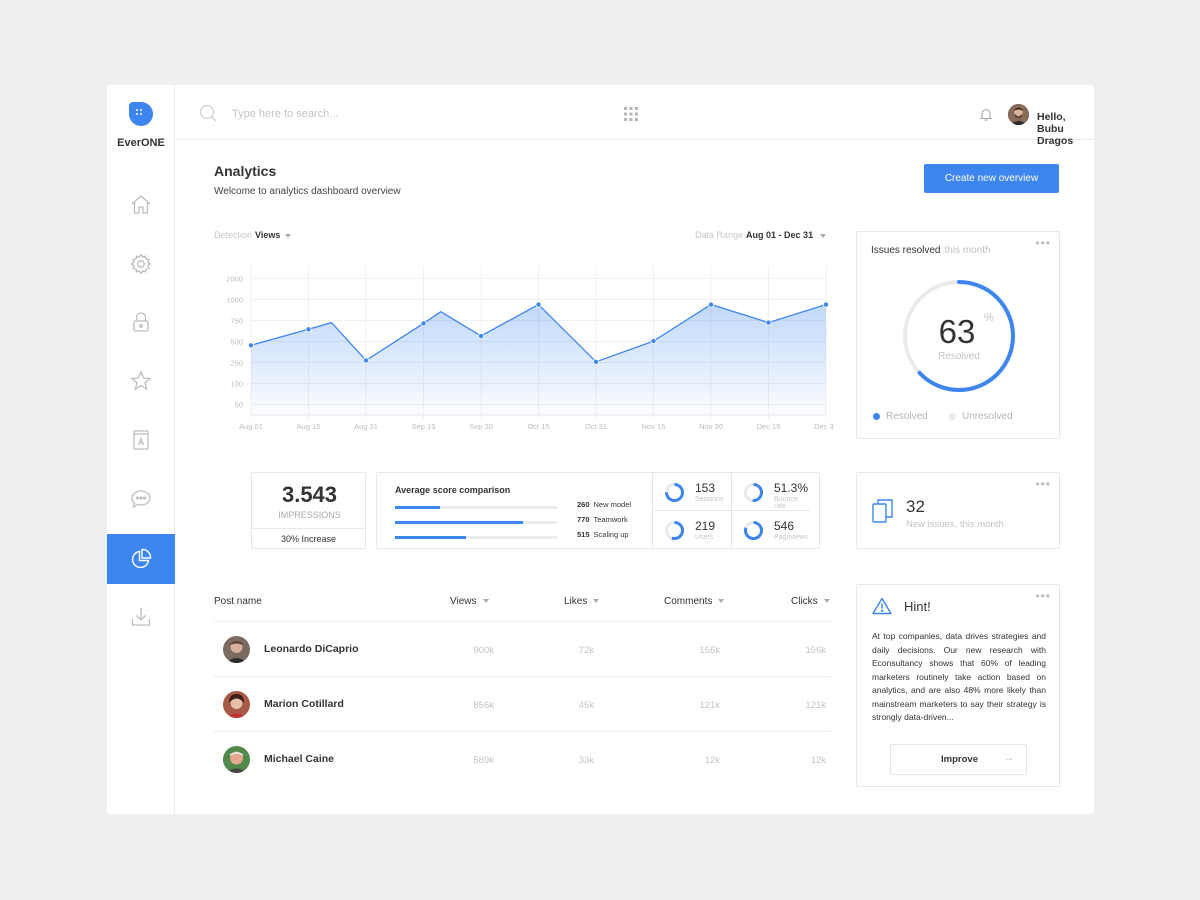  What do you see at coordinates (907, 416) in the screenshot?
I see `legend-resolved-label: Resolved` at bounding box center [907, 416].